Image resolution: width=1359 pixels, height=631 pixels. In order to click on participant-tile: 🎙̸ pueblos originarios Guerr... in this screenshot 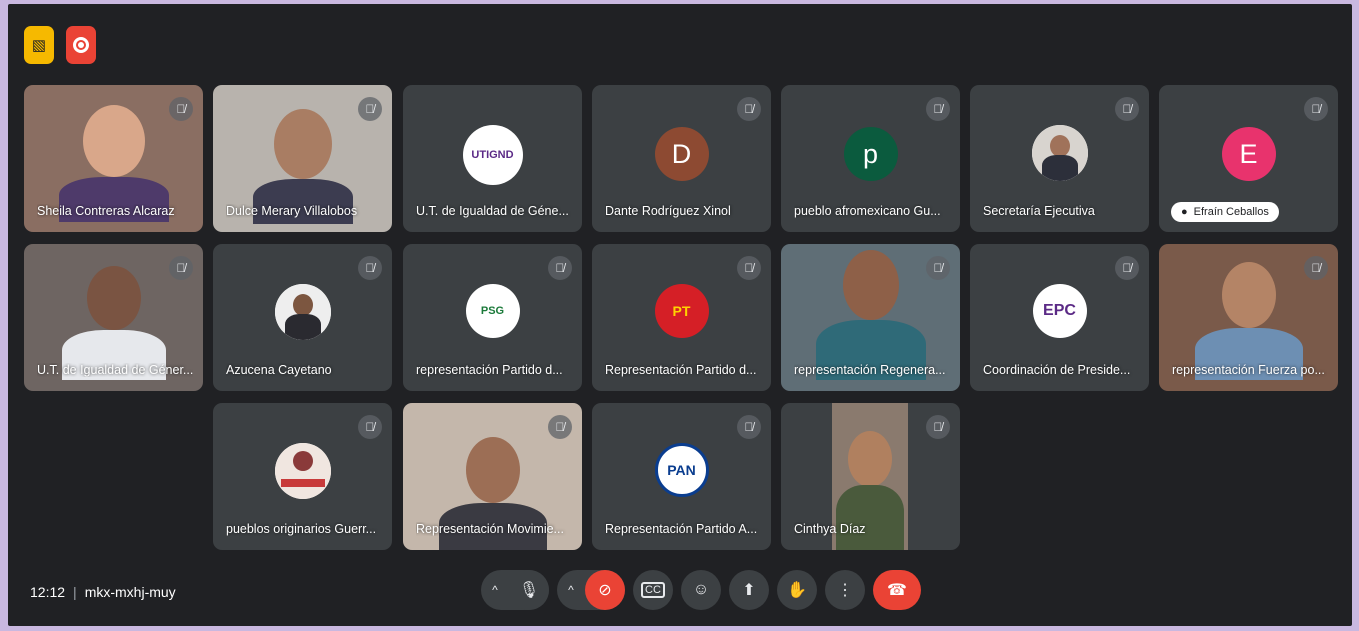, I will do `click(302, 476)`.